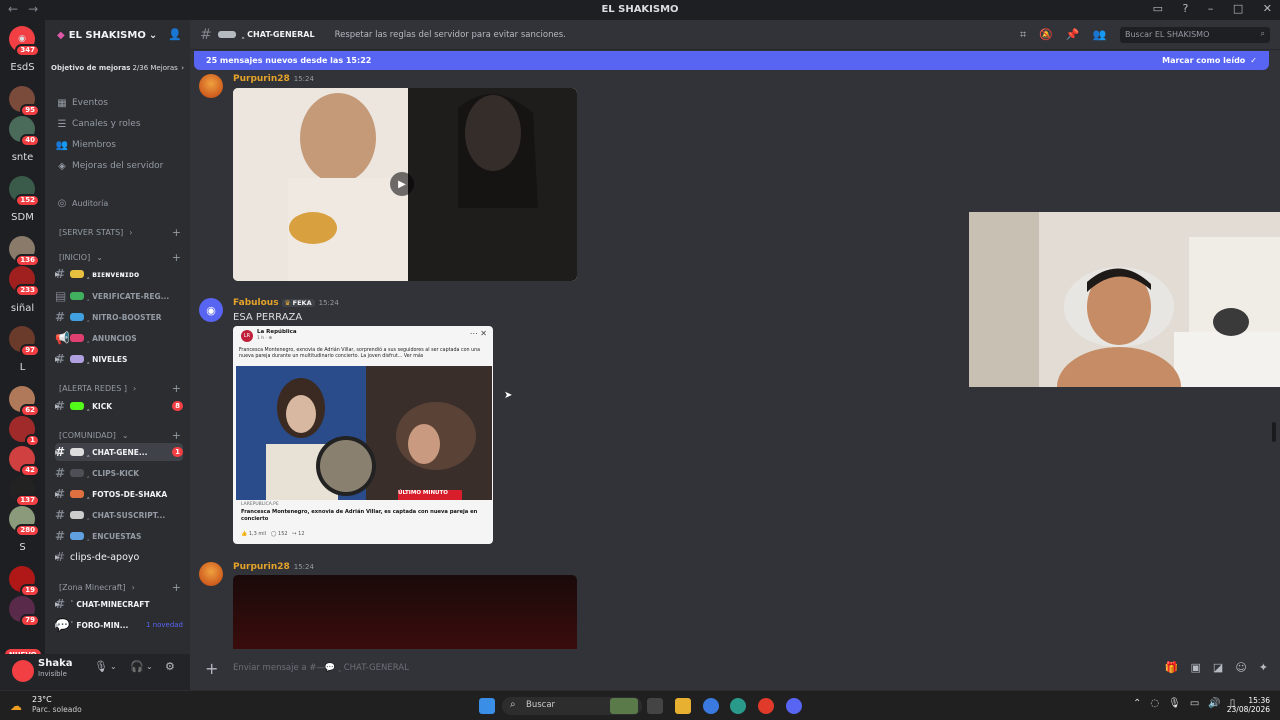  What do you see at coordinates (1174, 703) in the screenshot?
I see `mic-tray-icon: 🎙` at bounding box center [1174, 703].